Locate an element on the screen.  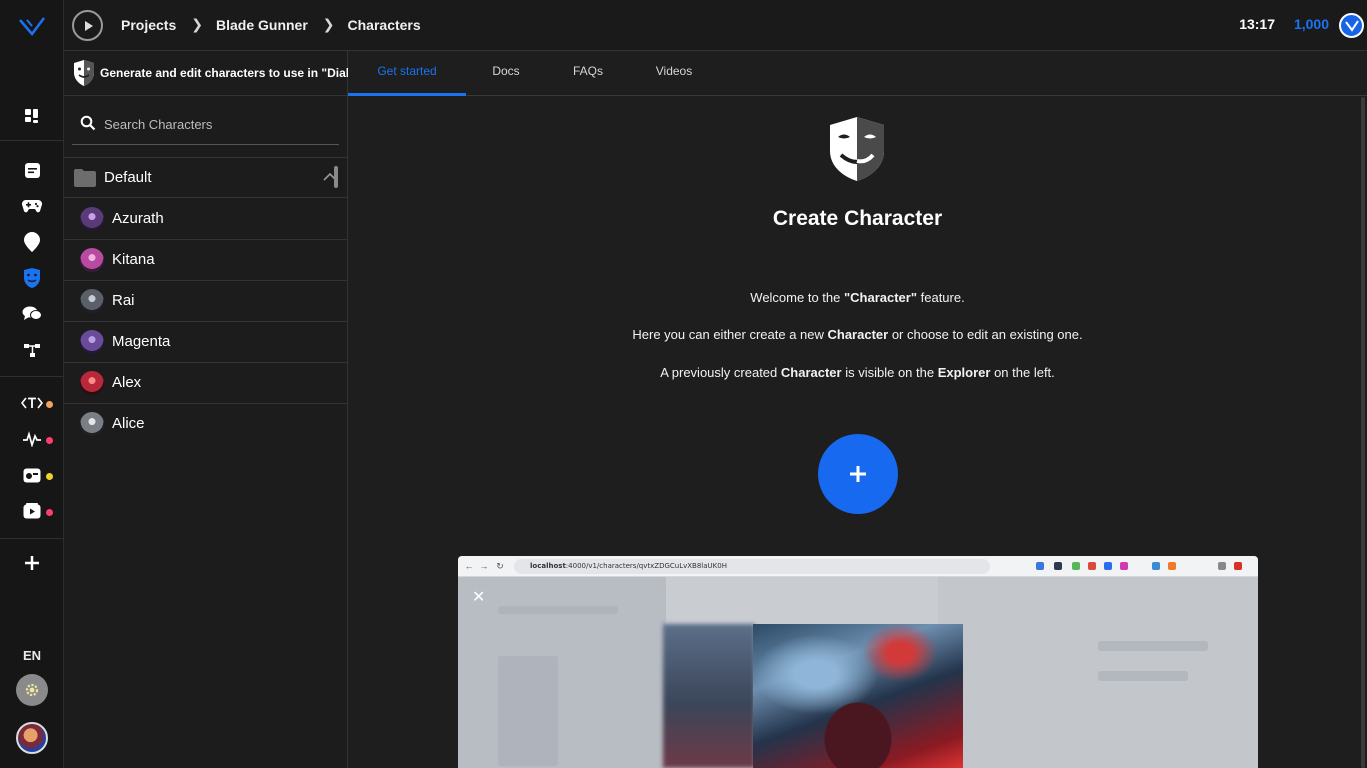
tab-bar: Get started Docs FAQs Videos is located at coordinates (857, 73).